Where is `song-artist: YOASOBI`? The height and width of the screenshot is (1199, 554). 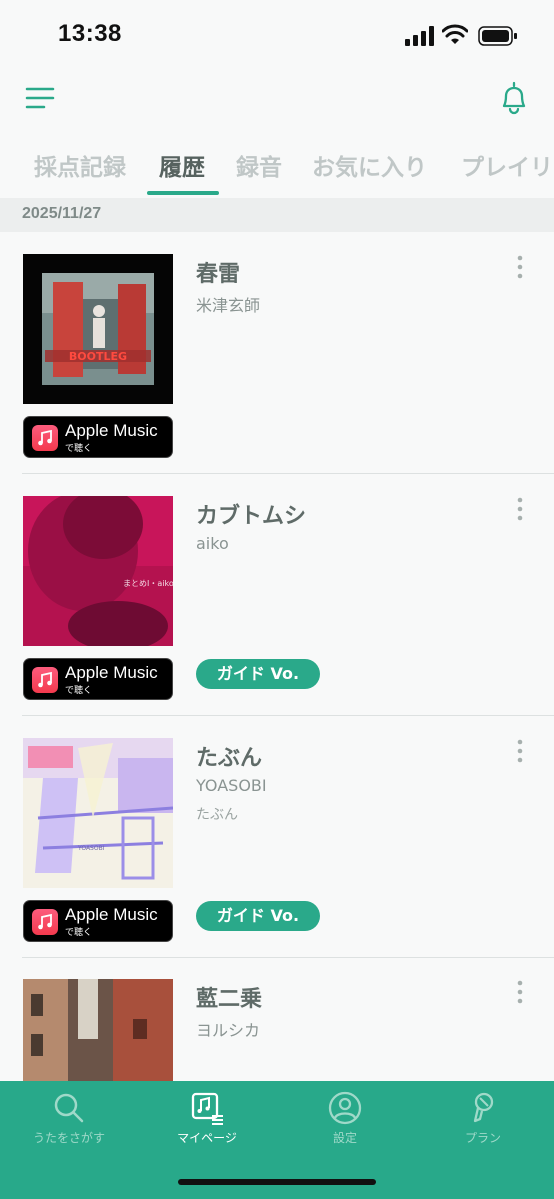 song-artist: YOASOBI is located at coordinates (231, 785).